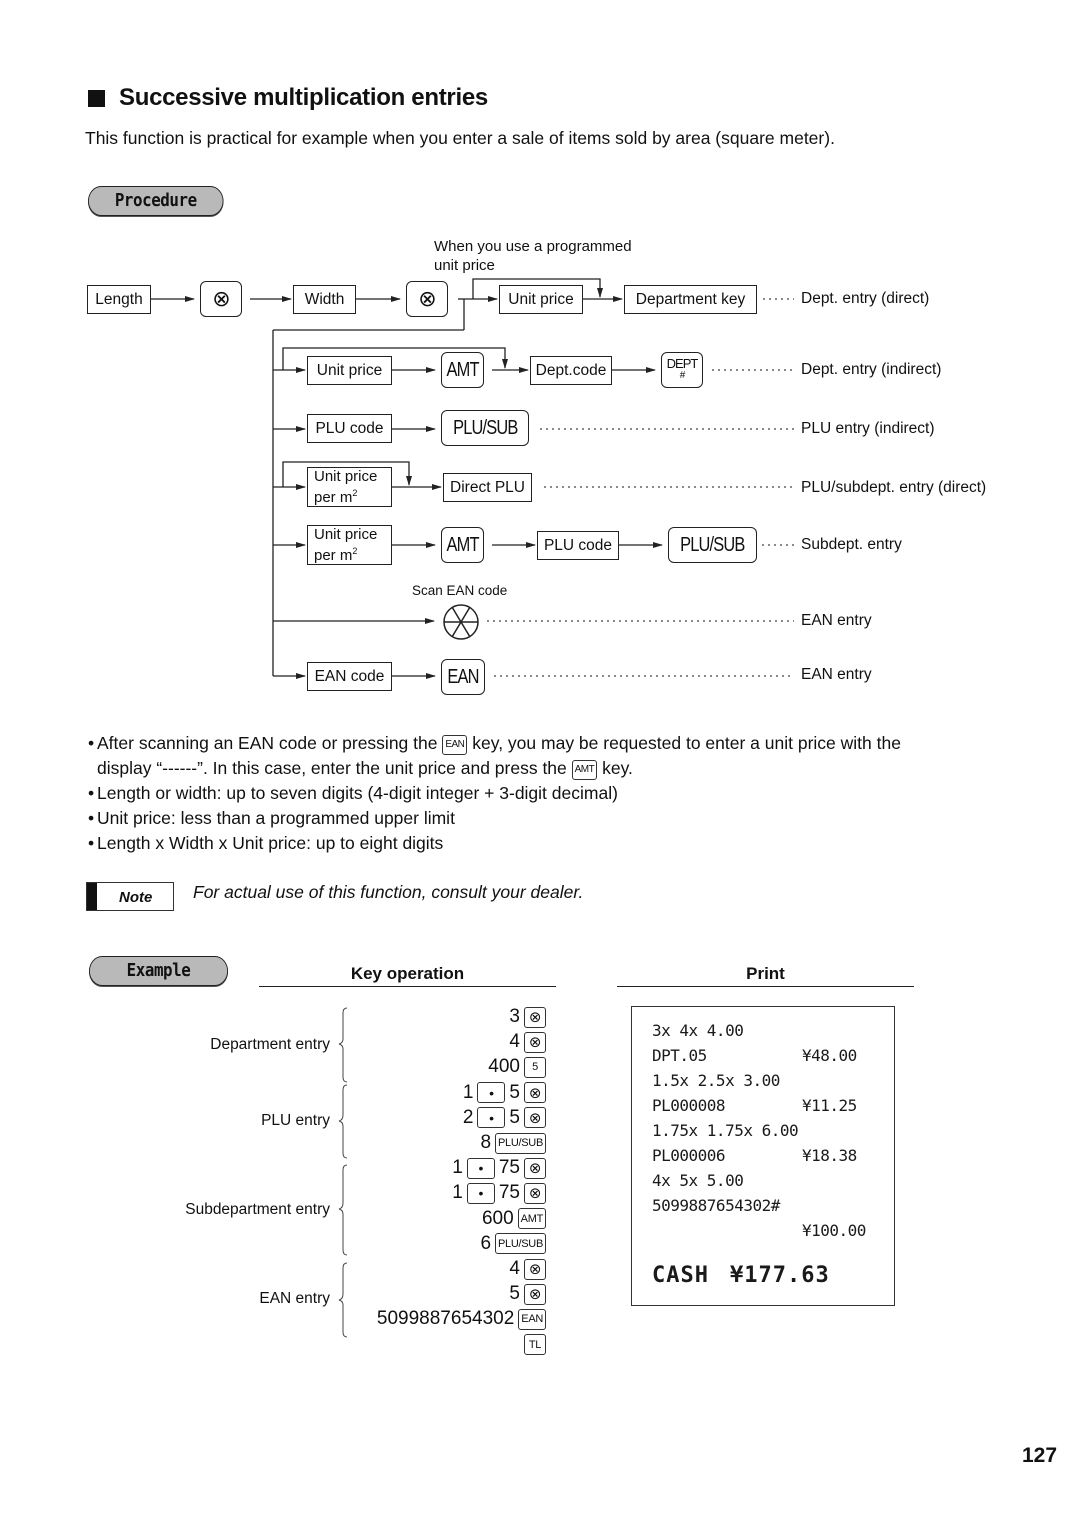  Describe the element at coordinates (349, 676) in the screenshot. I see `ean-code-box: EAN code` at that location.